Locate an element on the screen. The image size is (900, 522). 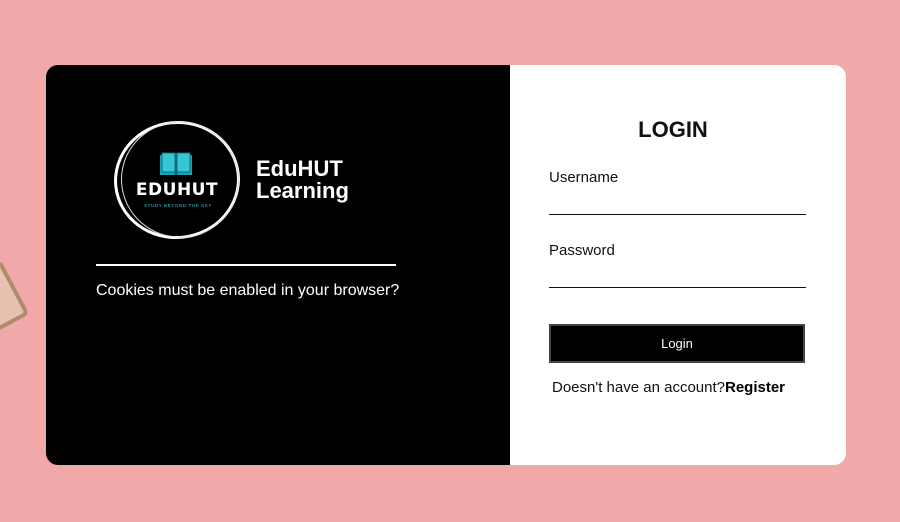
background-decoration is located at coordinates (15, 299).